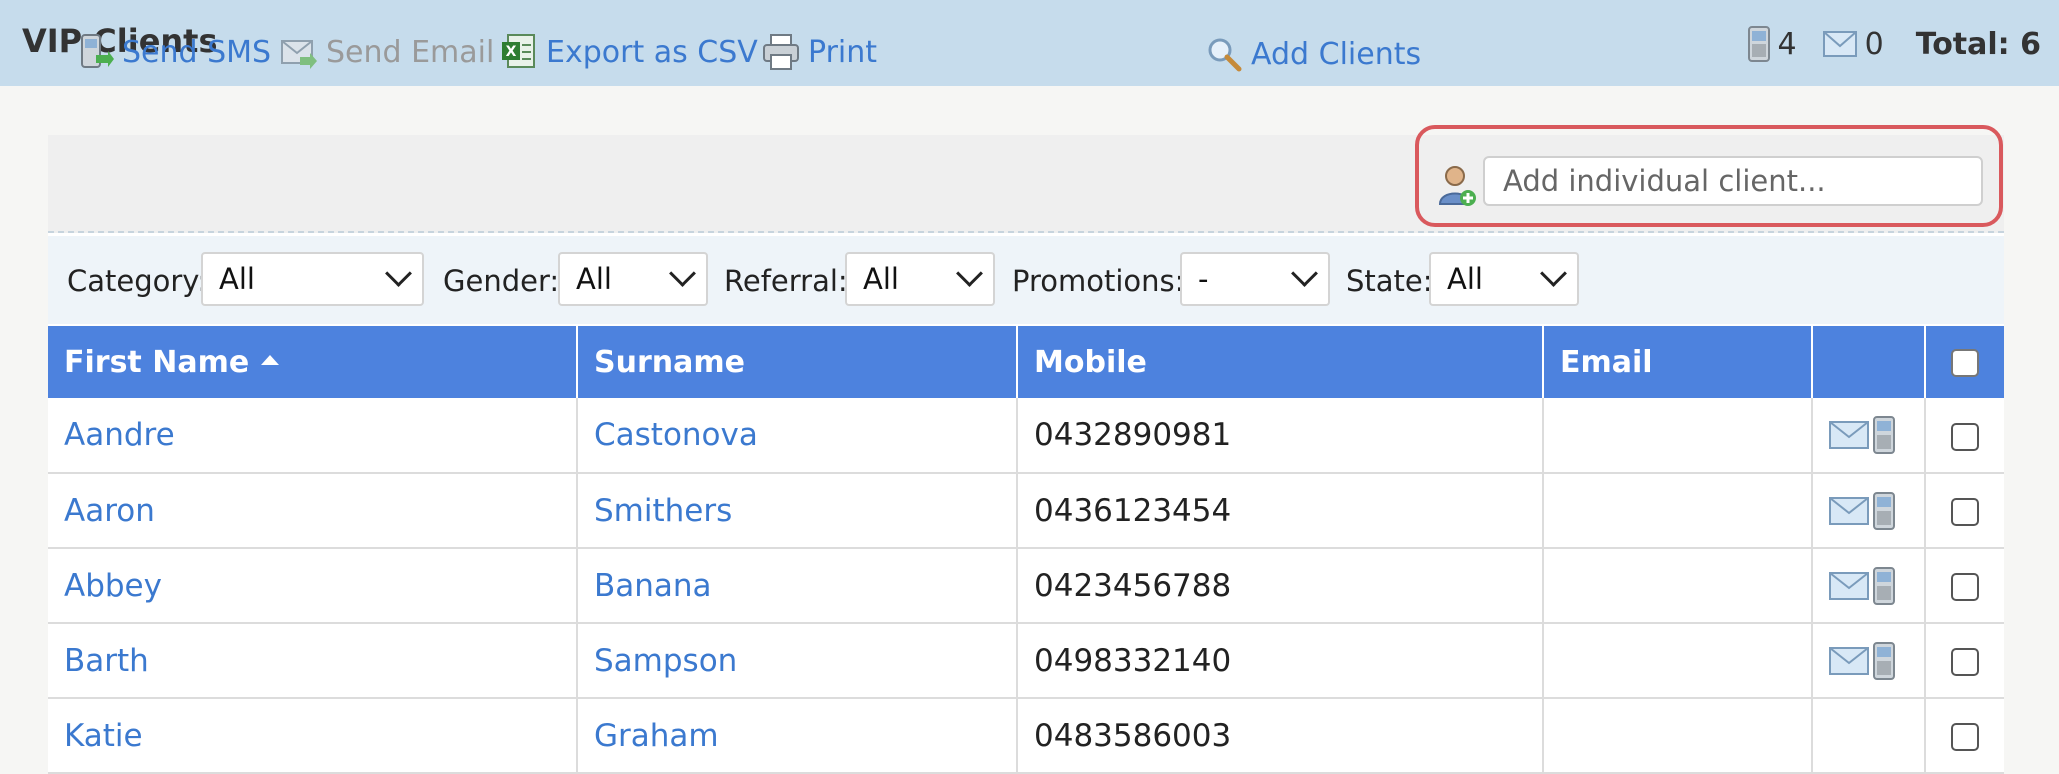  What do you see at coordinates (1203, 279) in the screenshot?
I see `promotions-value: -` at bounding box center [1203, 279].